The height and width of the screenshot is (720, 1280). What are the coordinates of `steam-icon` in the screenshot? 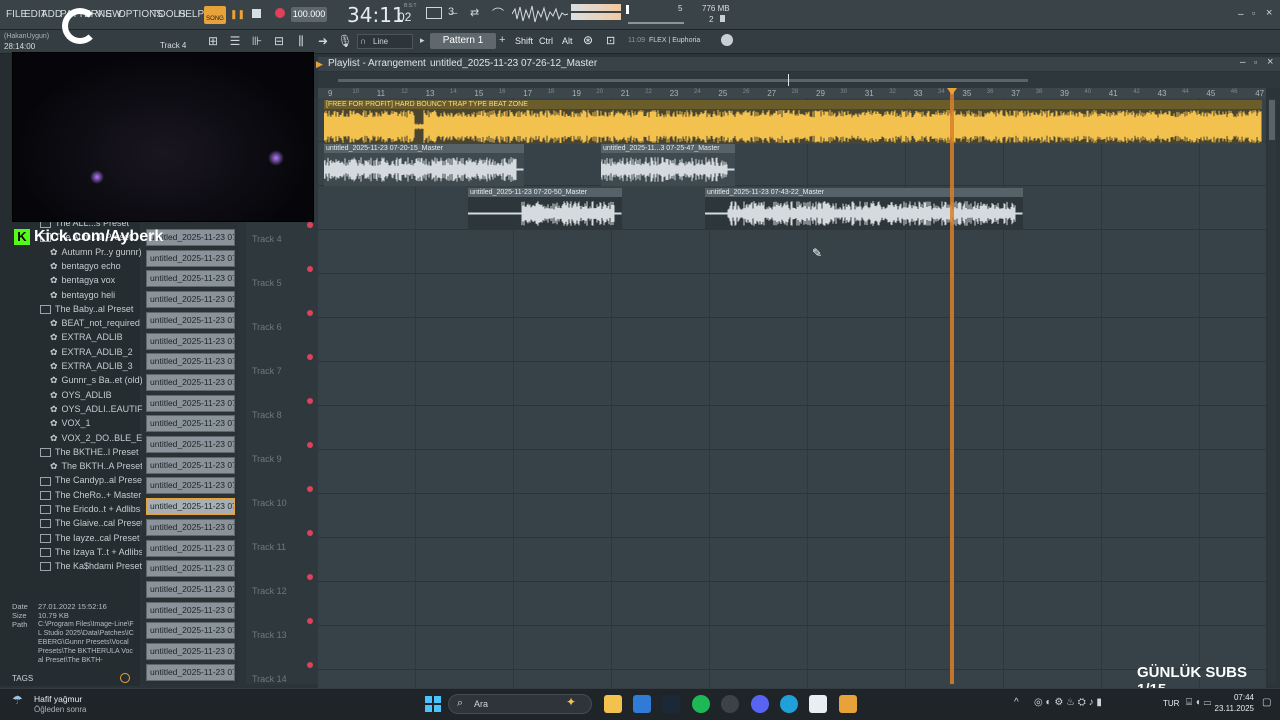 It's located at (671, 704).